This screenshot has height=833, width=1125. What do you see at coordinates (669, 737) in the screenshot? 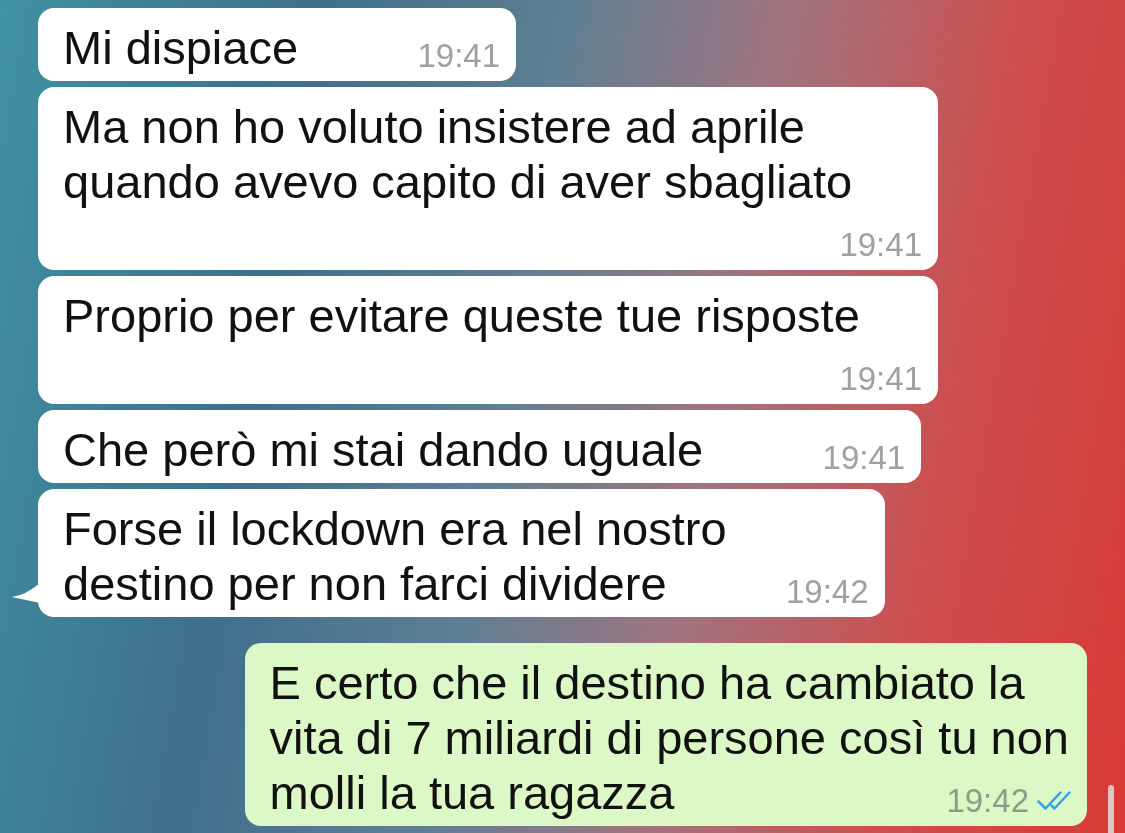
I see `message-text: vita di 7 miliardi di persone così tu non` at bounding box center [669, 737].